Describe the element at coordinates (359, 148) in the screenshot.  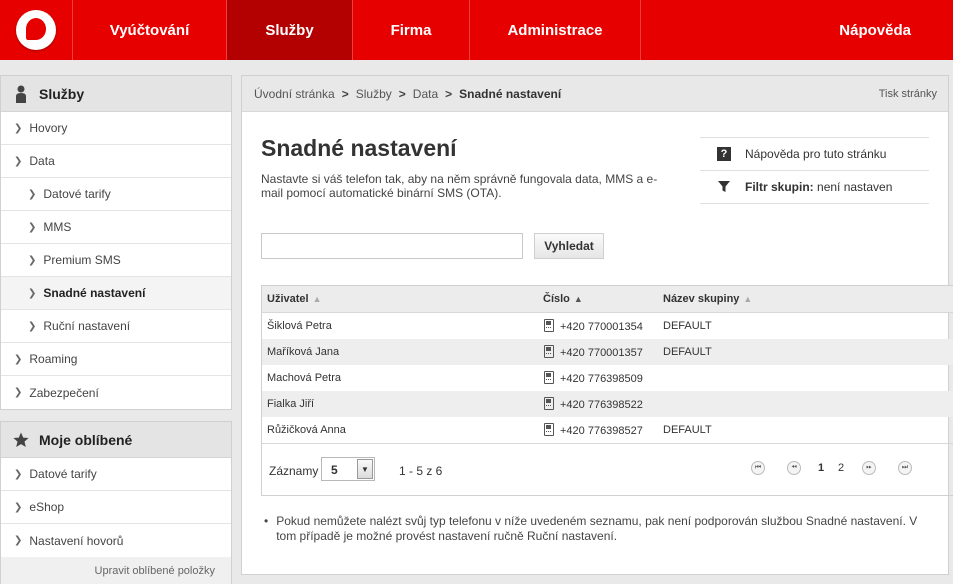
I see `page-title: Snadné nastavení` at that location.